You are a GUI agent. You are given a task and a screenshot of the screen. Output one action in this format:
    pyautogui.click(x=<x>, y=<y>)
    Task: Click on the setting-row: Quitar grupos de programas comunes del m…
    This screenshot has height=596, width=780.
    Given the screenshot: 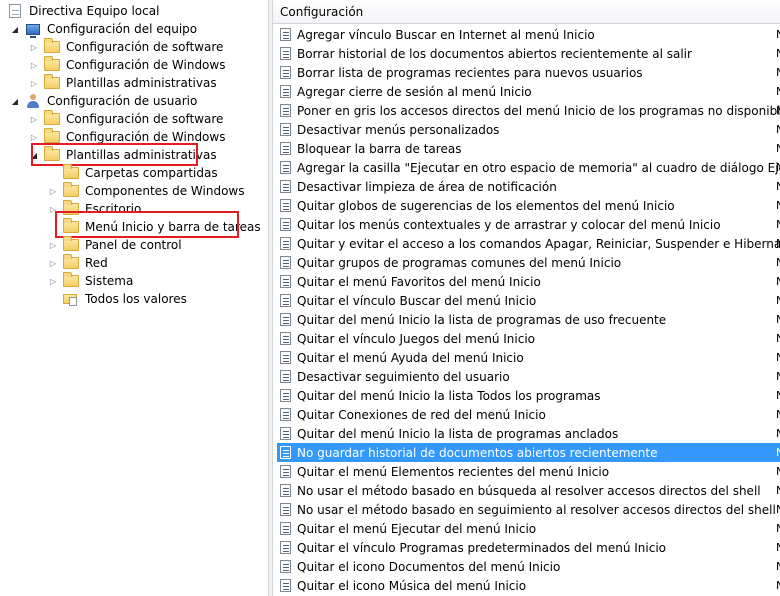 What is the action you would take?
    pyautogui.click(x=528, y=262)
    